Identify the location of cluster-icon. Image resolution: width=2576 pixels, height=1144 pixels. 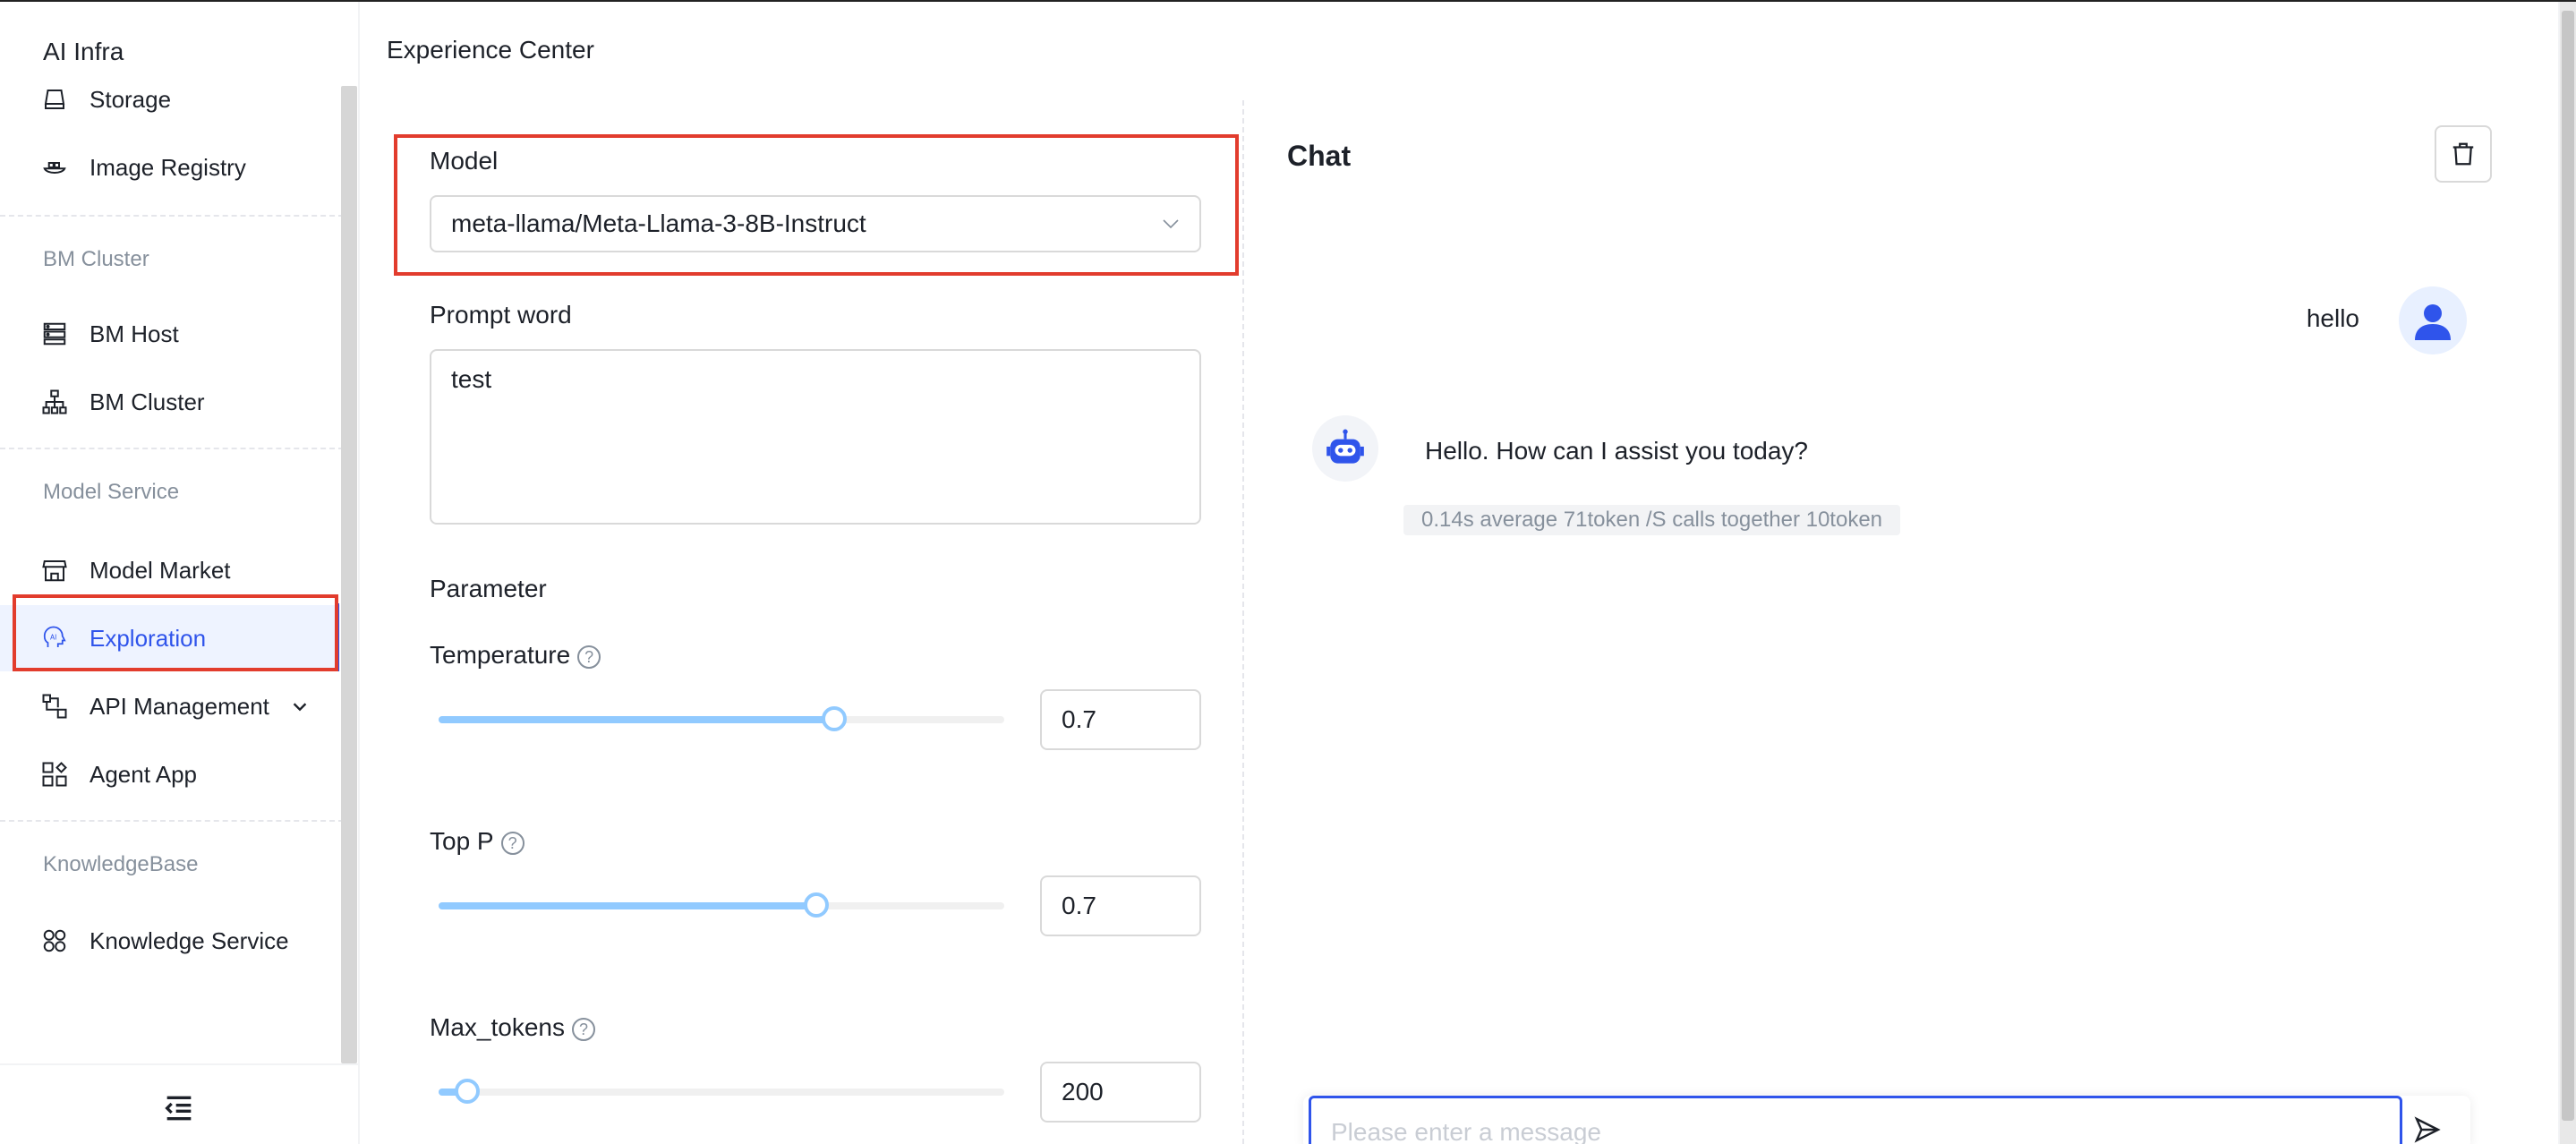
(54, 401).